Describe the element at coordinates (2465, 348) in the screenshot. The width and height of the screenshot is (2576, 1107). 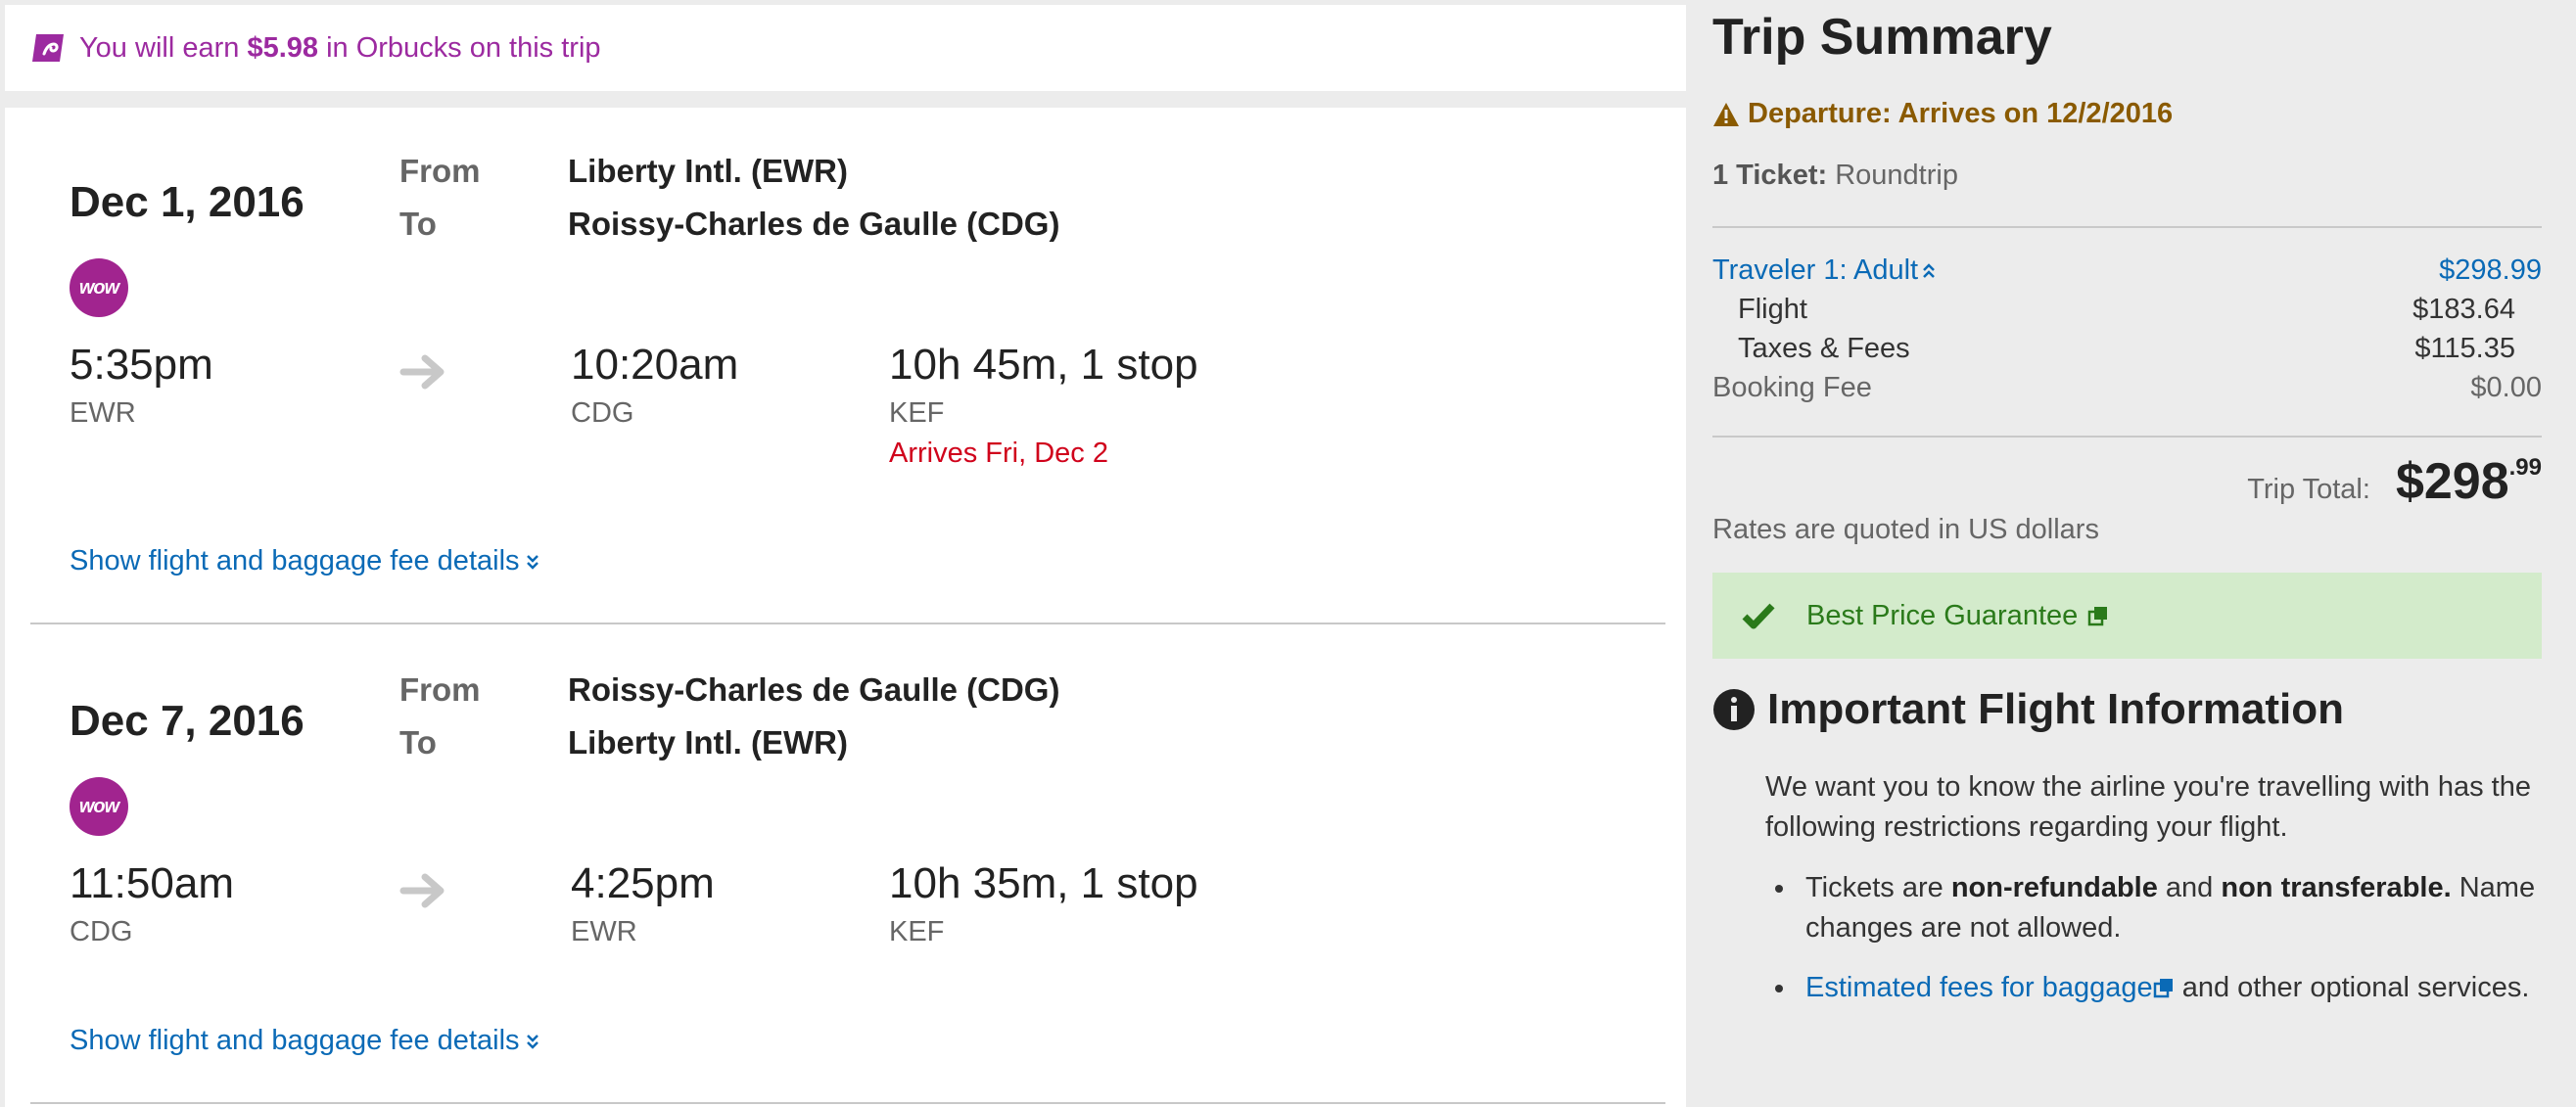
I see `taxes-value: $115.35` at that location.